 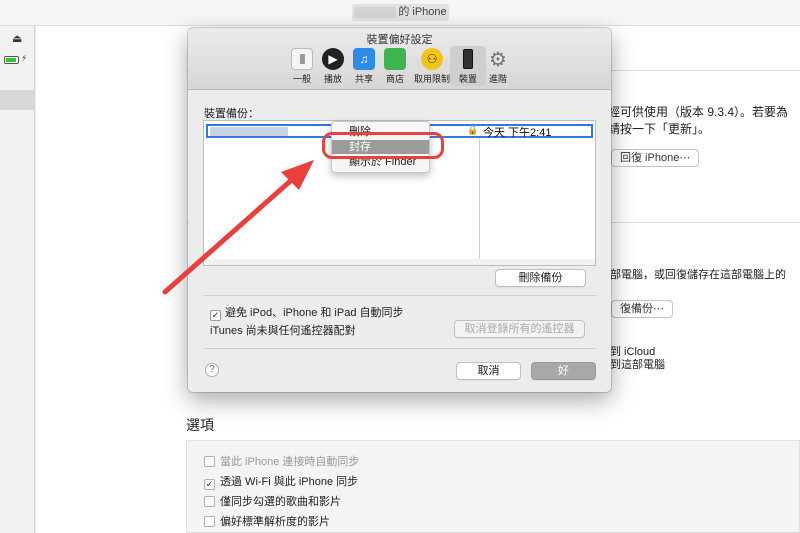 What do you see at coordinates (238, 227) in the screenshot?
I see `annotation-arrow-icon` at bounding box center [238, 227].